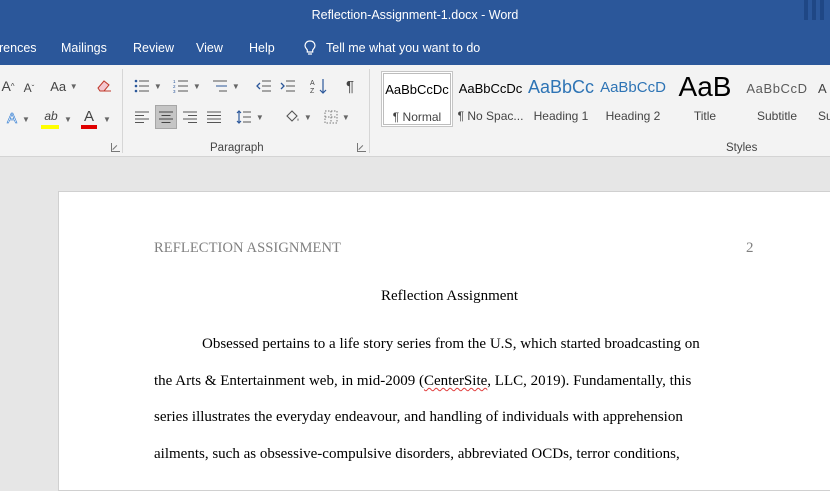 Image resolution: width=830 pixels, height=491 pixels. I want to click on ribbon-display-options-icon, so click(816, 16).